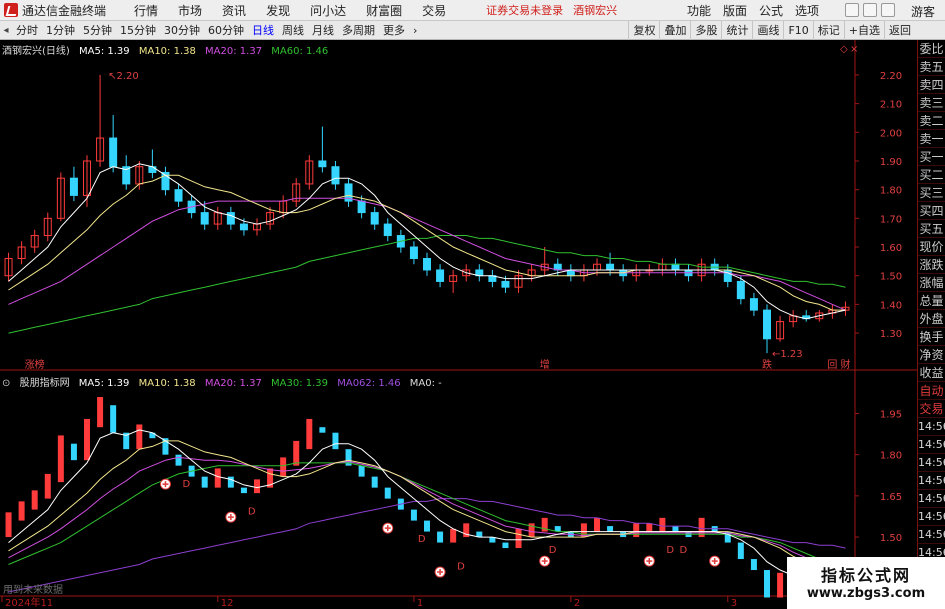 The height and width of the screenshot is (609, 945). Describe the element at coordinates (138, 30) in the screenshot. I see `tab-15min: 15分钟` at that location.